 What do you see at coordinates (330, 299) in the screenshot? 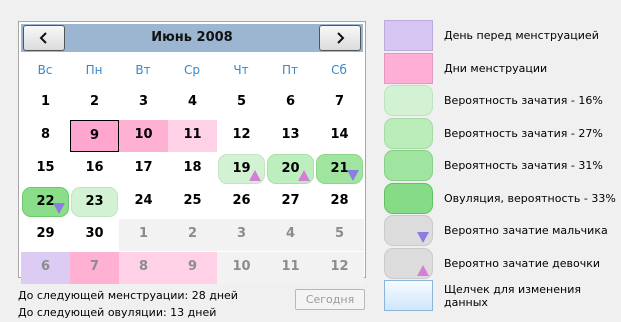
I see `today-button: Сегодня` at bounding box center [330, 299].